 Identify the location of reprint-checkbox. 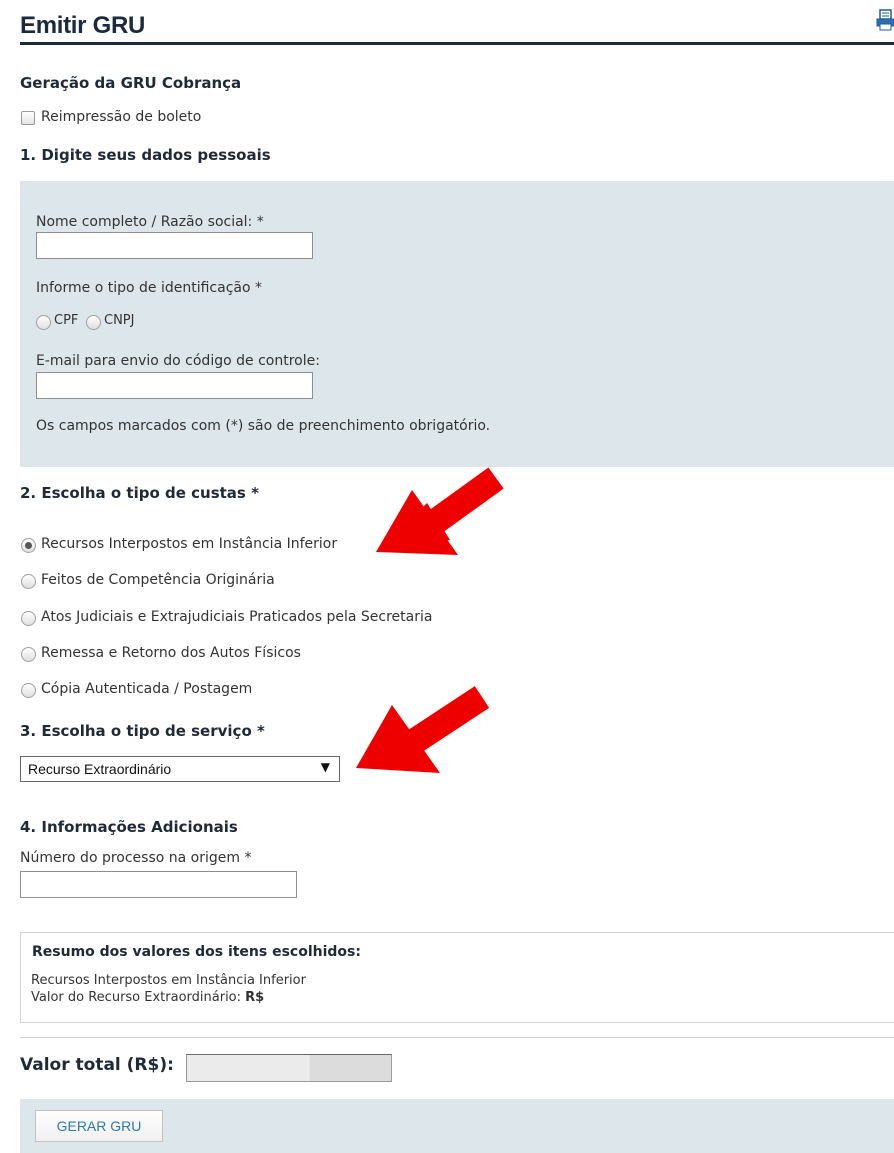
(28, 118).